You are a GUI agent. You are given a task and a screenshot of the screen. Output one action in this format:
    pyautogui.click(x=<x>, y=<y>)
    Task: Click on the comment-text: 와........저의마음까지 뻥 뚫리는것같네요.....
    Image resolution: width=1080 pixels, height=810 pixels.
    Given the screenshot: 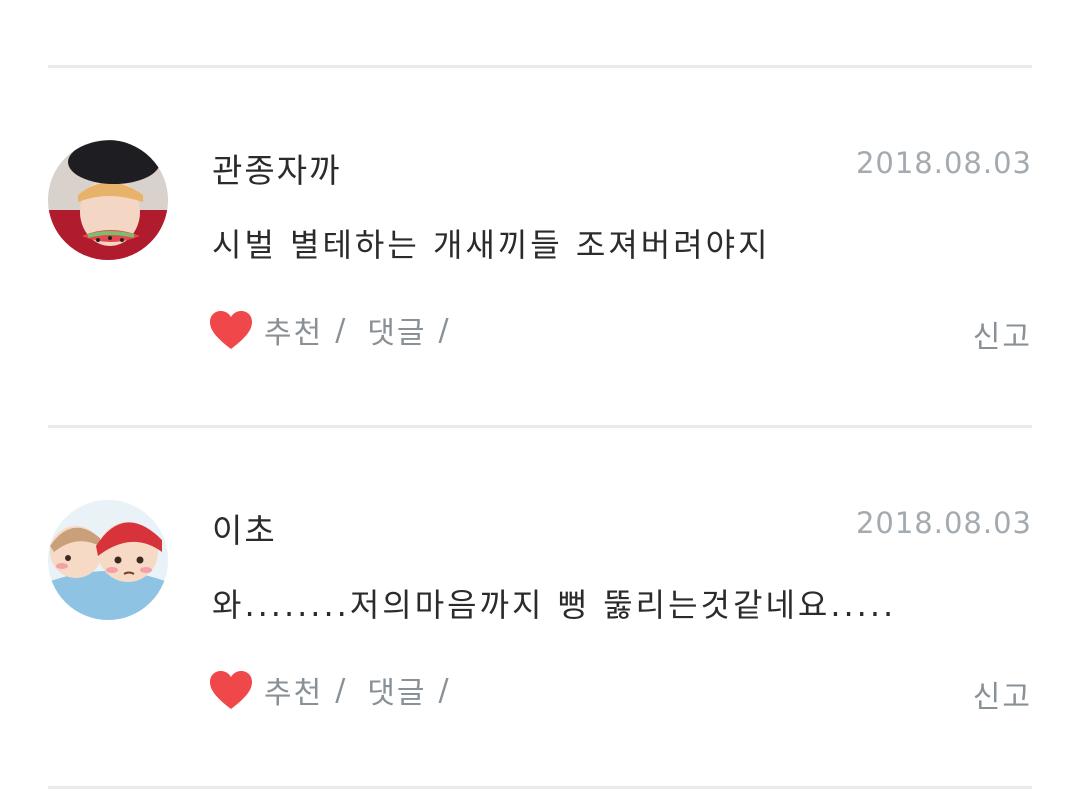 What is the action you would take?
    pyautogui.click(x=554, y=605)
    